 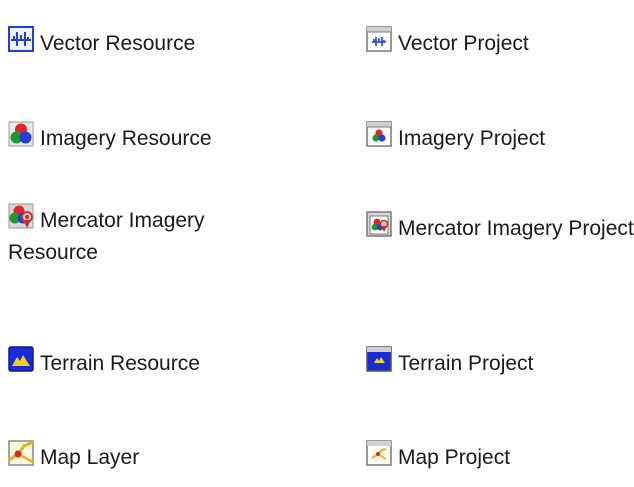 I want to click on mercator-imagery-project-item: Mercator Imagery Project, so click(x=500, y=228).